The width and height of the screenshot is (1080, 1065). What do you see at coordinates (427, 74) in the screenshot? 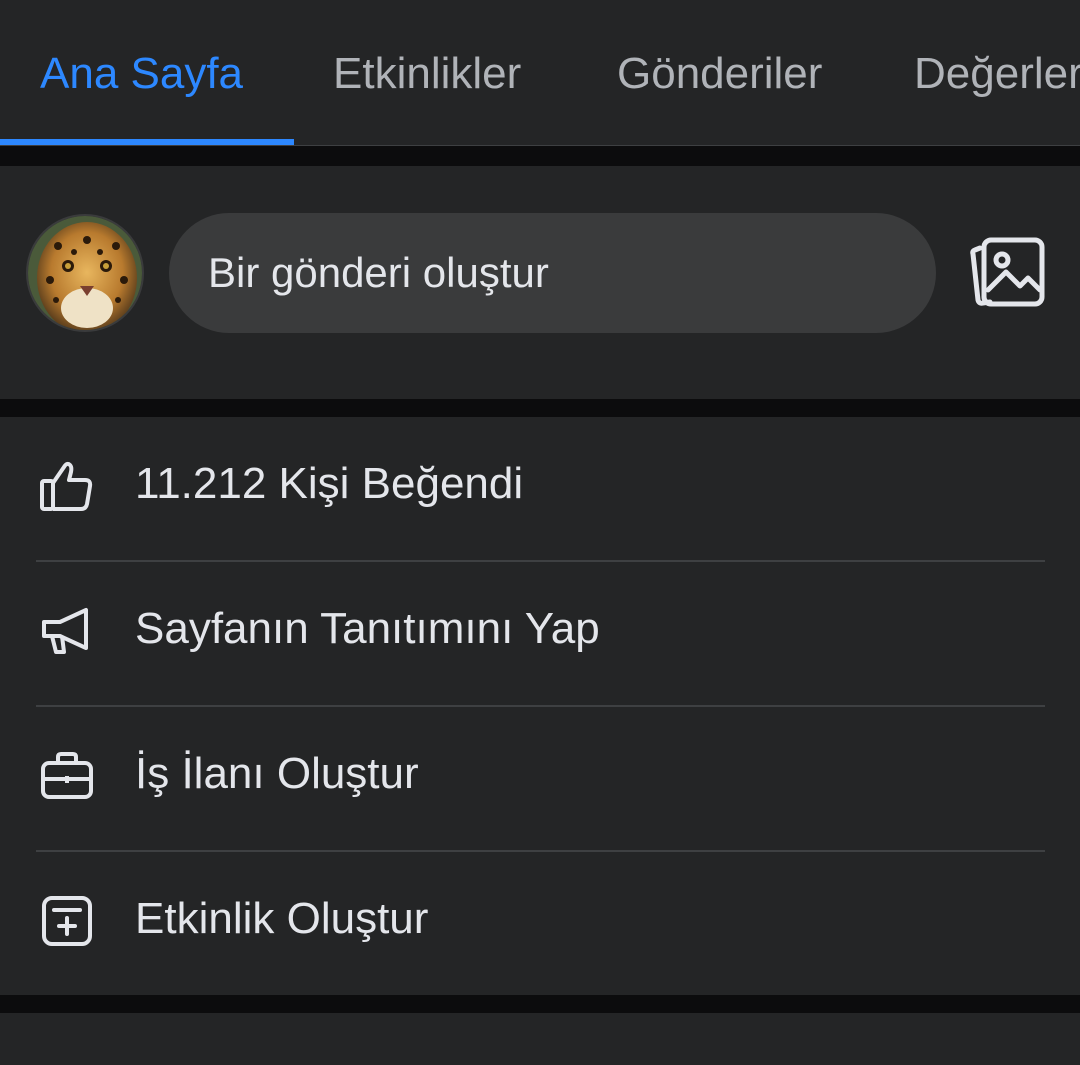
I see `tab-events: Etkinlikler` at bounding box center [427, 74].